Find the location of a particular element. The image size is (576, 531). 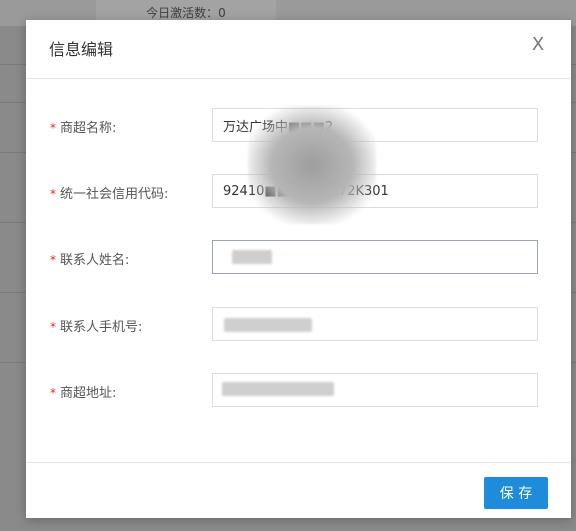

credit-code-label: * 统一社会信用代码: is located at coordinates (109, 194).